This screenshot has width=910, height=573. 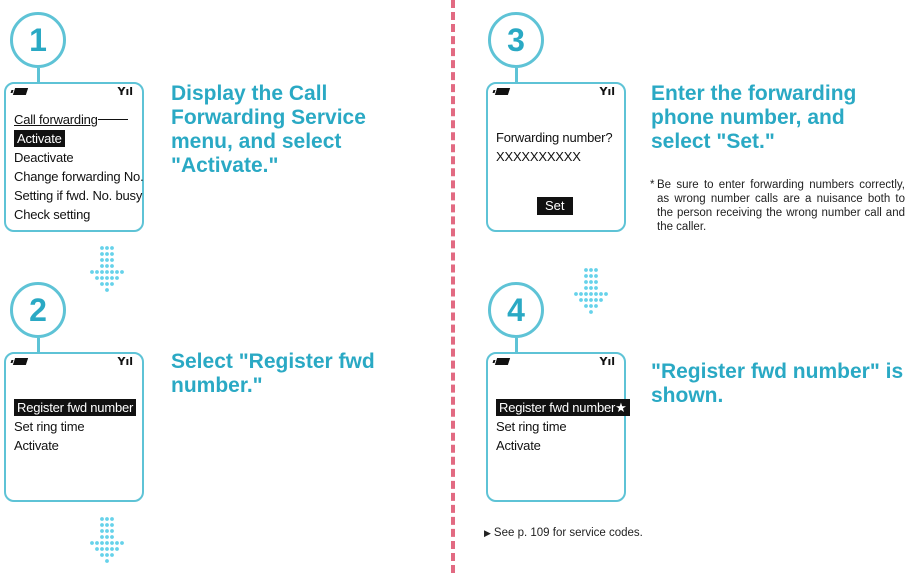 What do you see at coordinates (516, 345) in the screenshot?
I see `step-4-connector` at bounding box center [516, 345].